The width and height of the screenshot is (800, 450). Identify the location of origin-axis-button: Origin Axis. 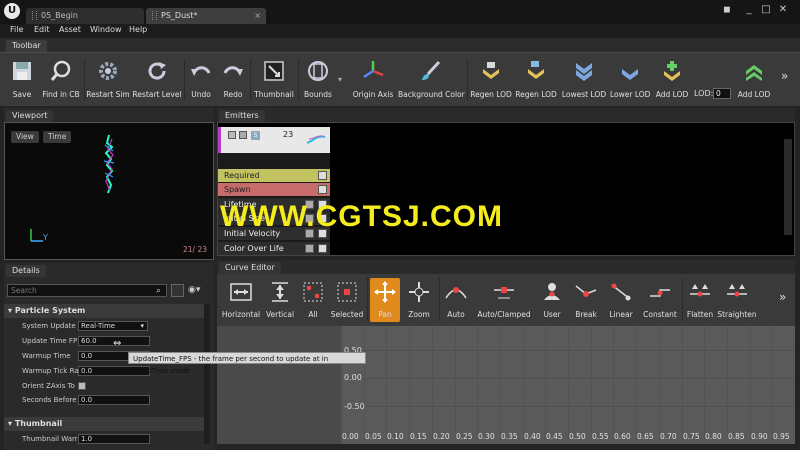
(373, 79).